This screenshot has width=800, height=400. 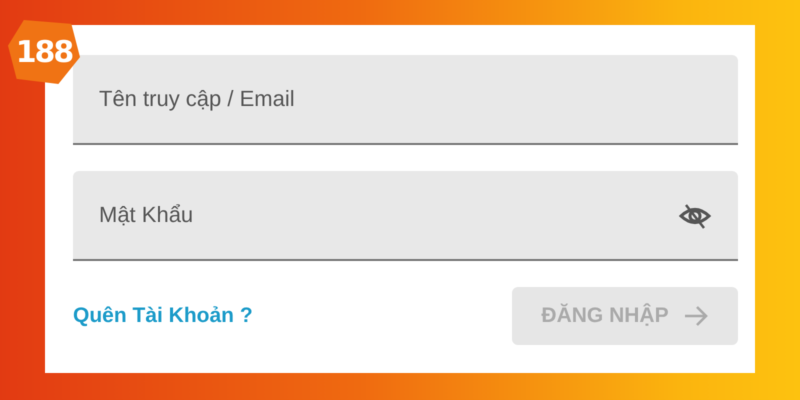 I want to click on forgot-account-link: Quên Tài Khoản ?, so click(x=163, y=316).